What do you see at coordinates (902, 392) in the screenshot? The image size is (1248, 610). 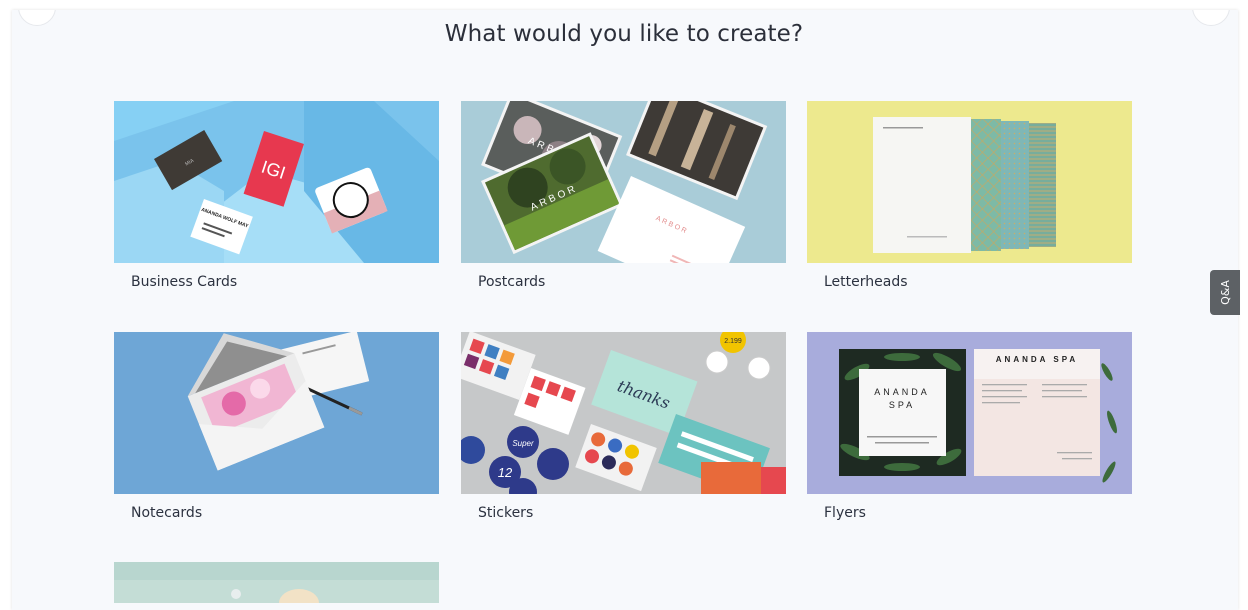 I see `flyers-left-line1: ANANDA` at bounding box center [902, 392].